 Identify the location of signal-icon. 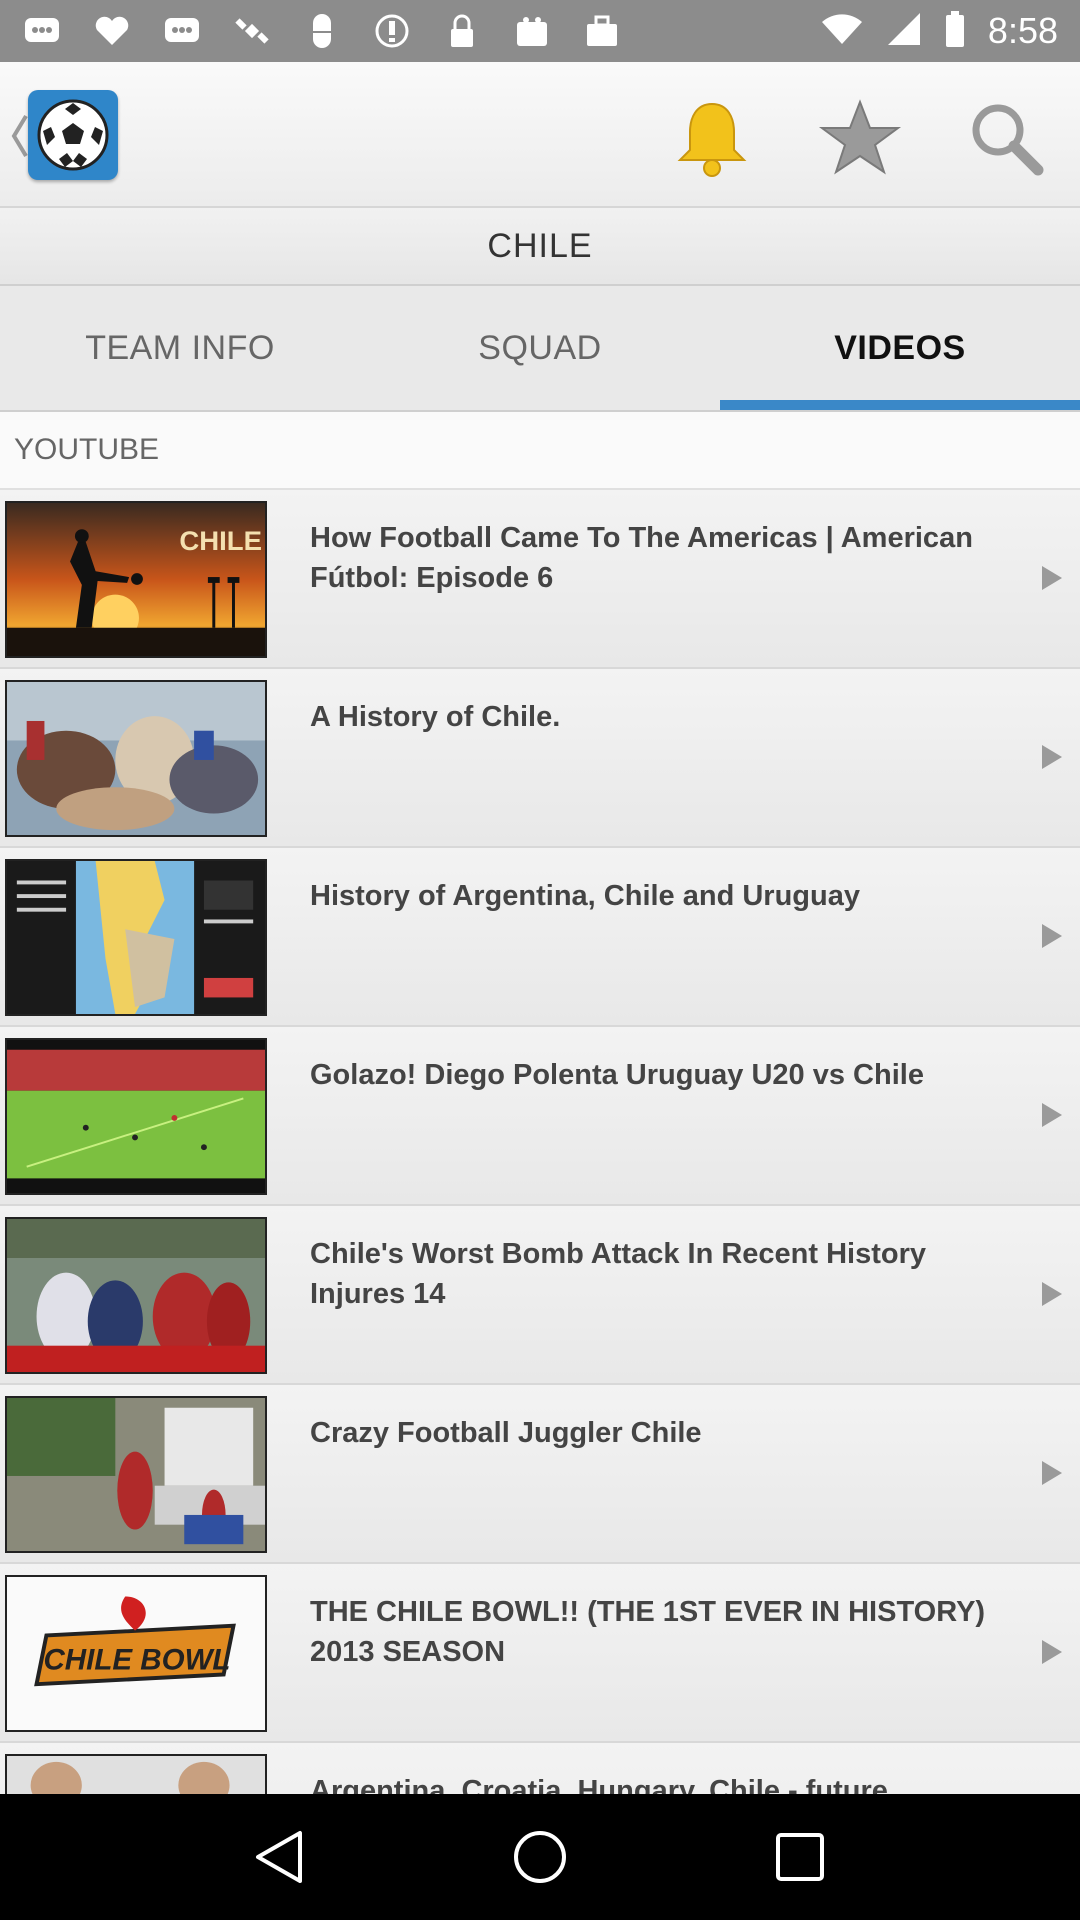
(904, 31).